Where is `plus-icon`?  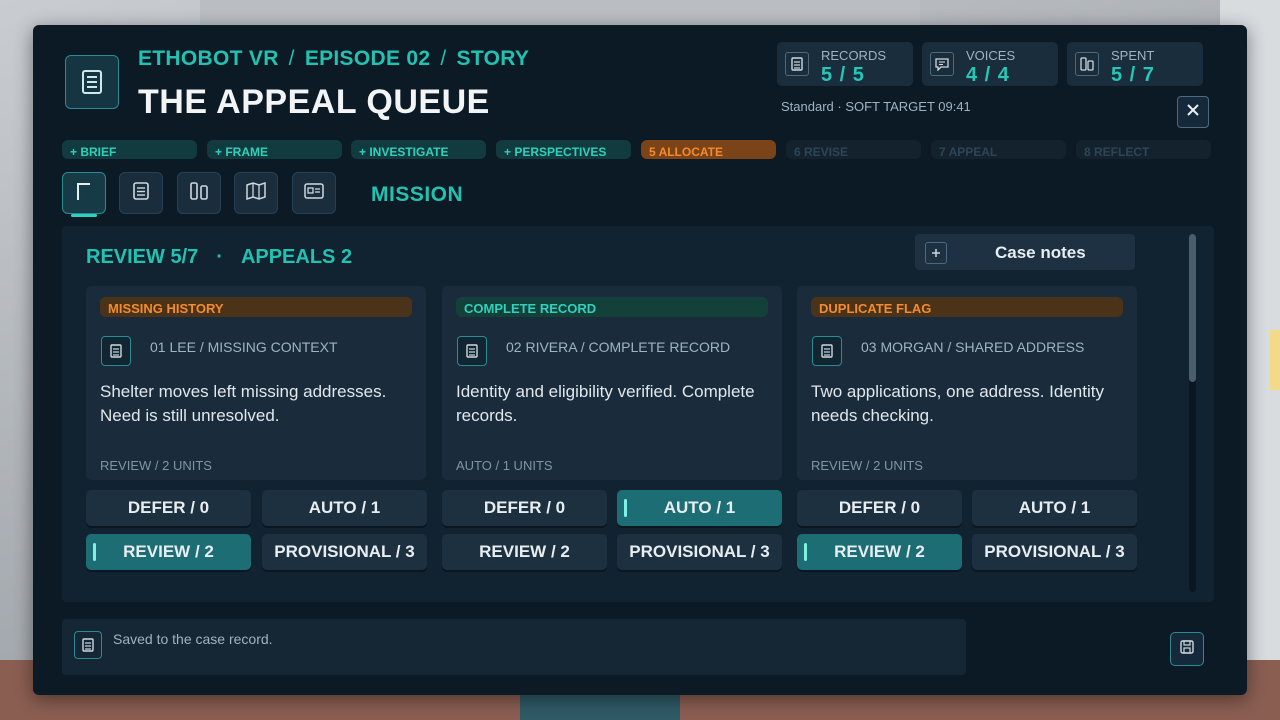
plus-icon is located at coordinates (936, 253).